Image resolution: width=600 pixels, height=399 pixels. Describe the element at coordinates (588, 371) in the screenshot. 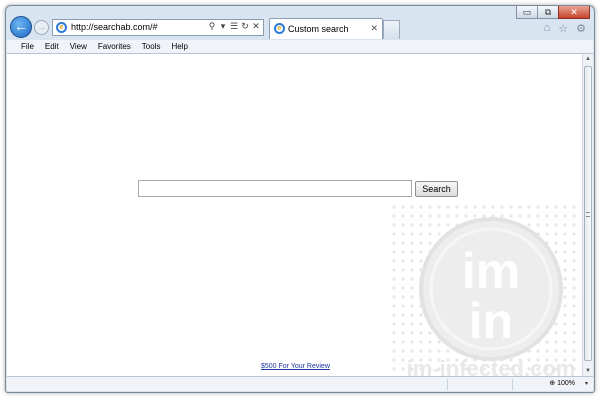

I see `scroll-down-icon: ▼` at that location.